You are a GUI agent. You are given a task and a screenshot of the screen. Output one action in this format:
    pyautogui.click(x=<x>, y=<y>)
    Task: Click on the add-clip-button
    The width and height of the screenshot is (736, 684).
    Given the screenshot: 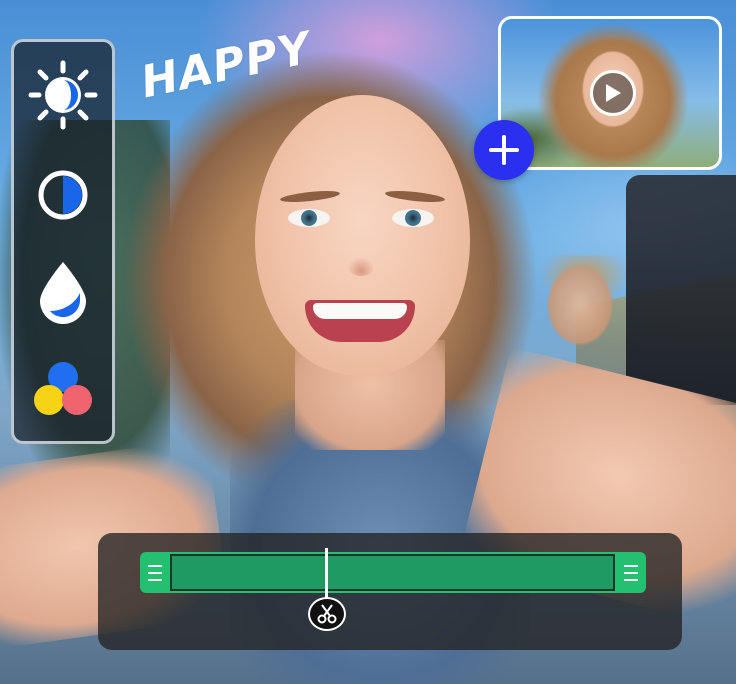 What is the action you would take?
    pyautogui.click(x=504, y=150)
    